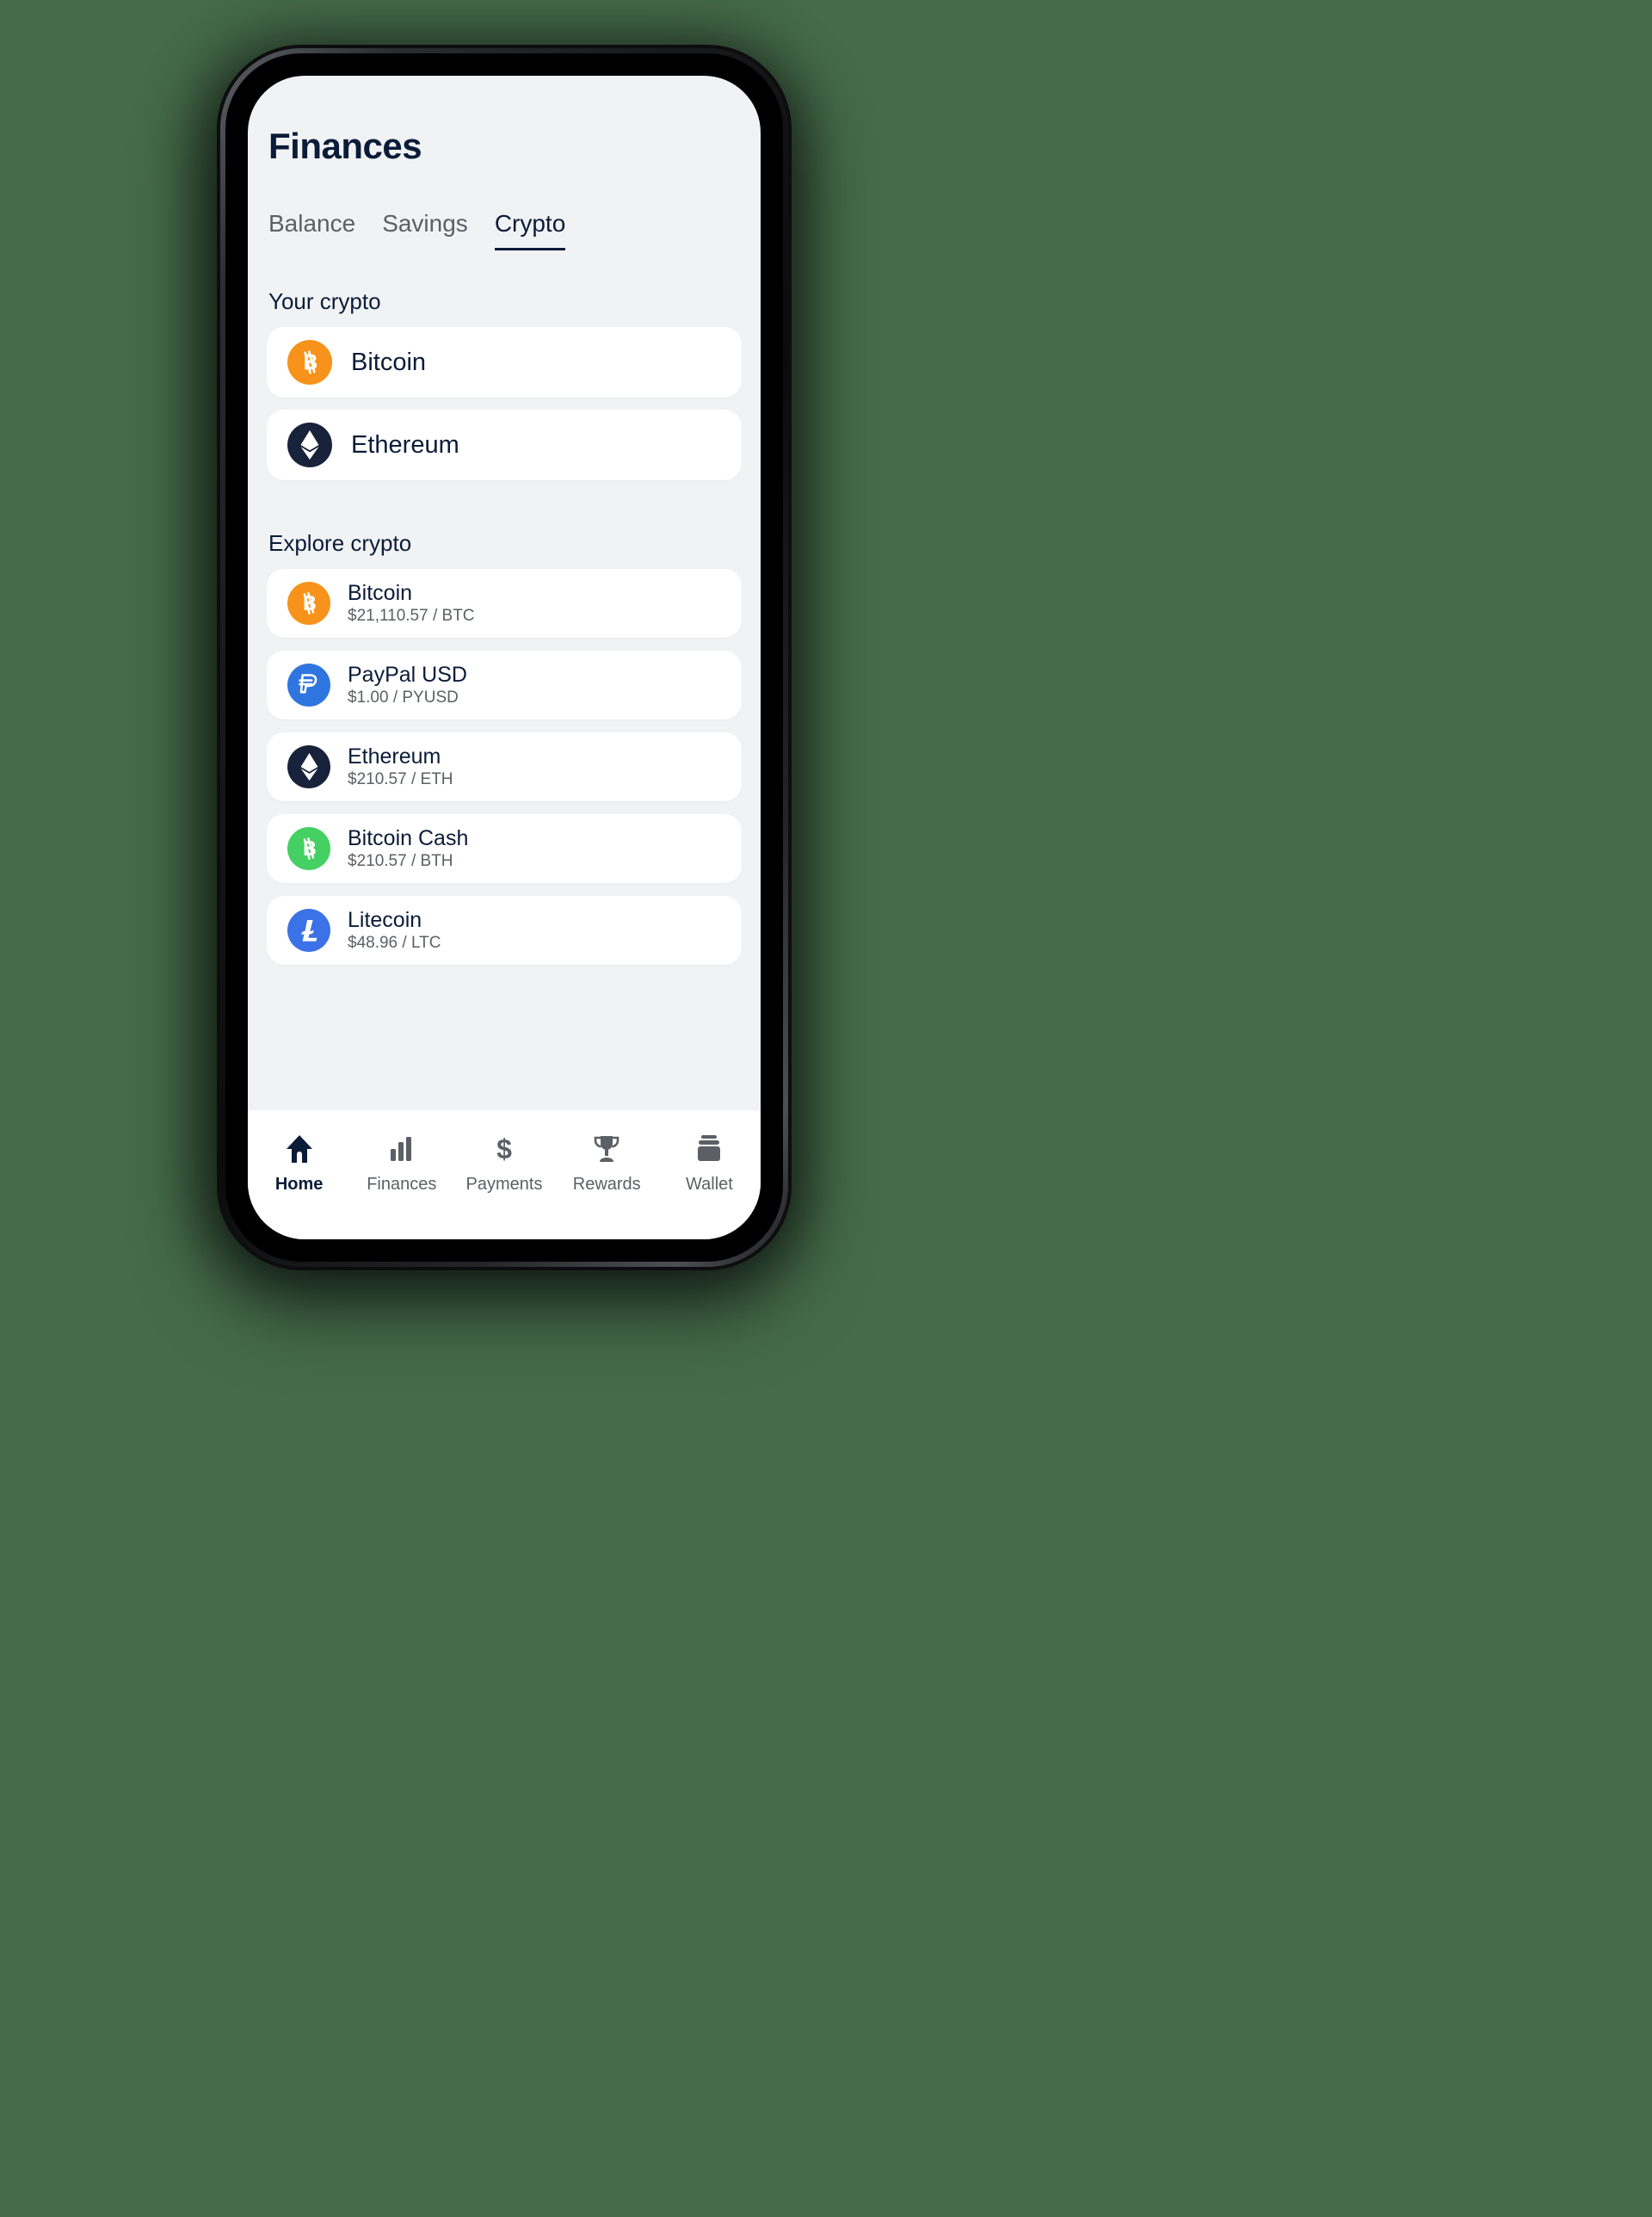 The height and width of the screenshot is (2217, 1652). Describe the element at coordinates (709, 1149) in the screenshot. I see `wallet-icon` at that location.